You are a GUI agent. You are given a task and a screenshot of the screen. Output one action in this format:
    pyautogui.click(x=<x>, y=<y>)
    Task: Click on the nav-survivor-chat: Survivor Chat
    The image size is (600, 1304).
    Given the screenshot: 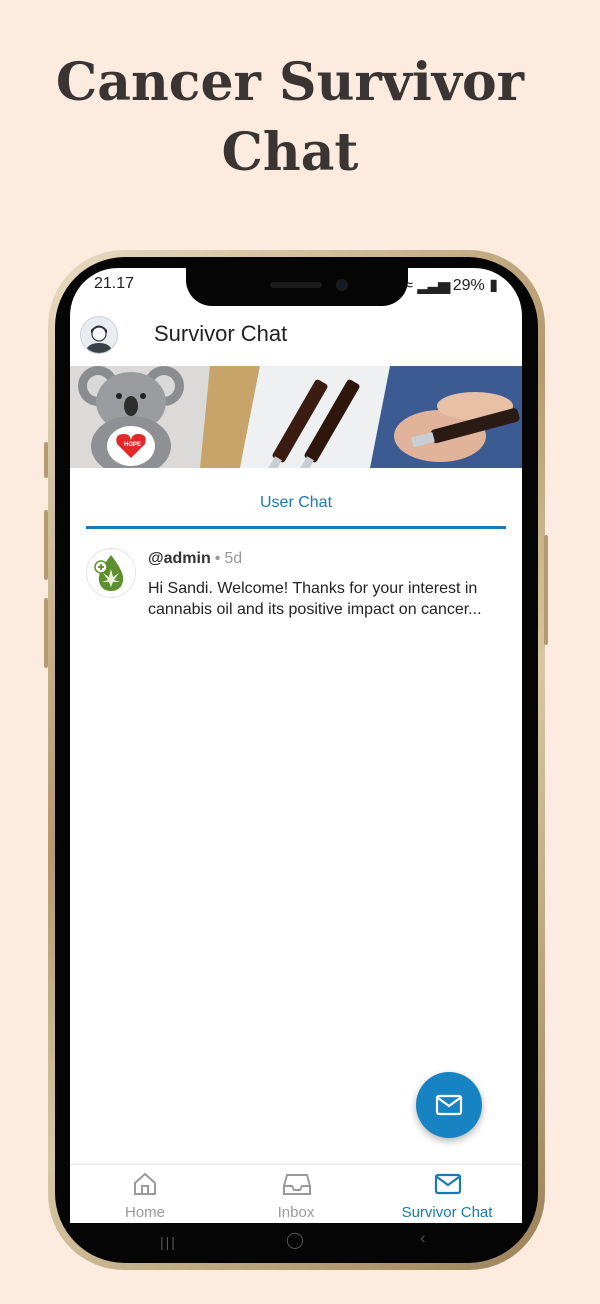 What is the action you would take?
    pyautogui.click(x=447, y=1194)
    